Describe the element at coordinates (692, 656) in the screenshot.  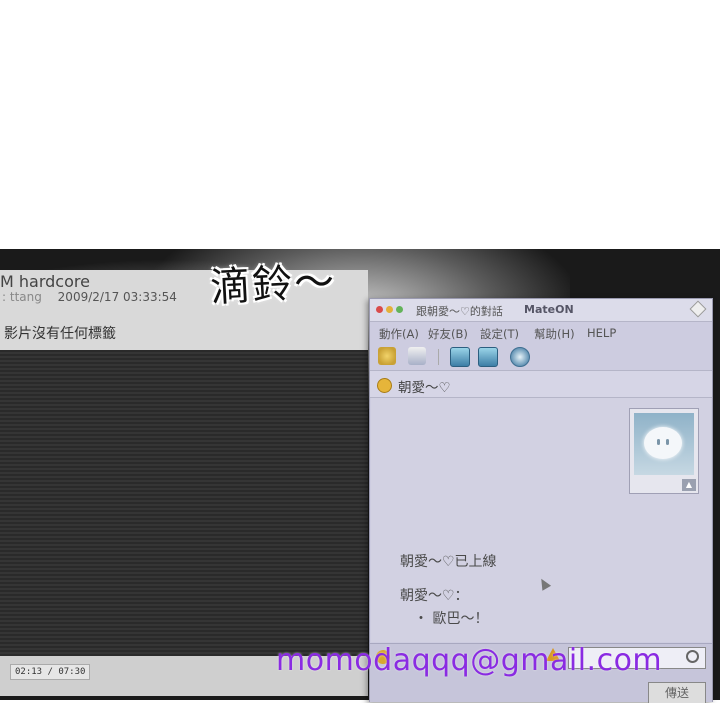
I see `search-icon` at that location.